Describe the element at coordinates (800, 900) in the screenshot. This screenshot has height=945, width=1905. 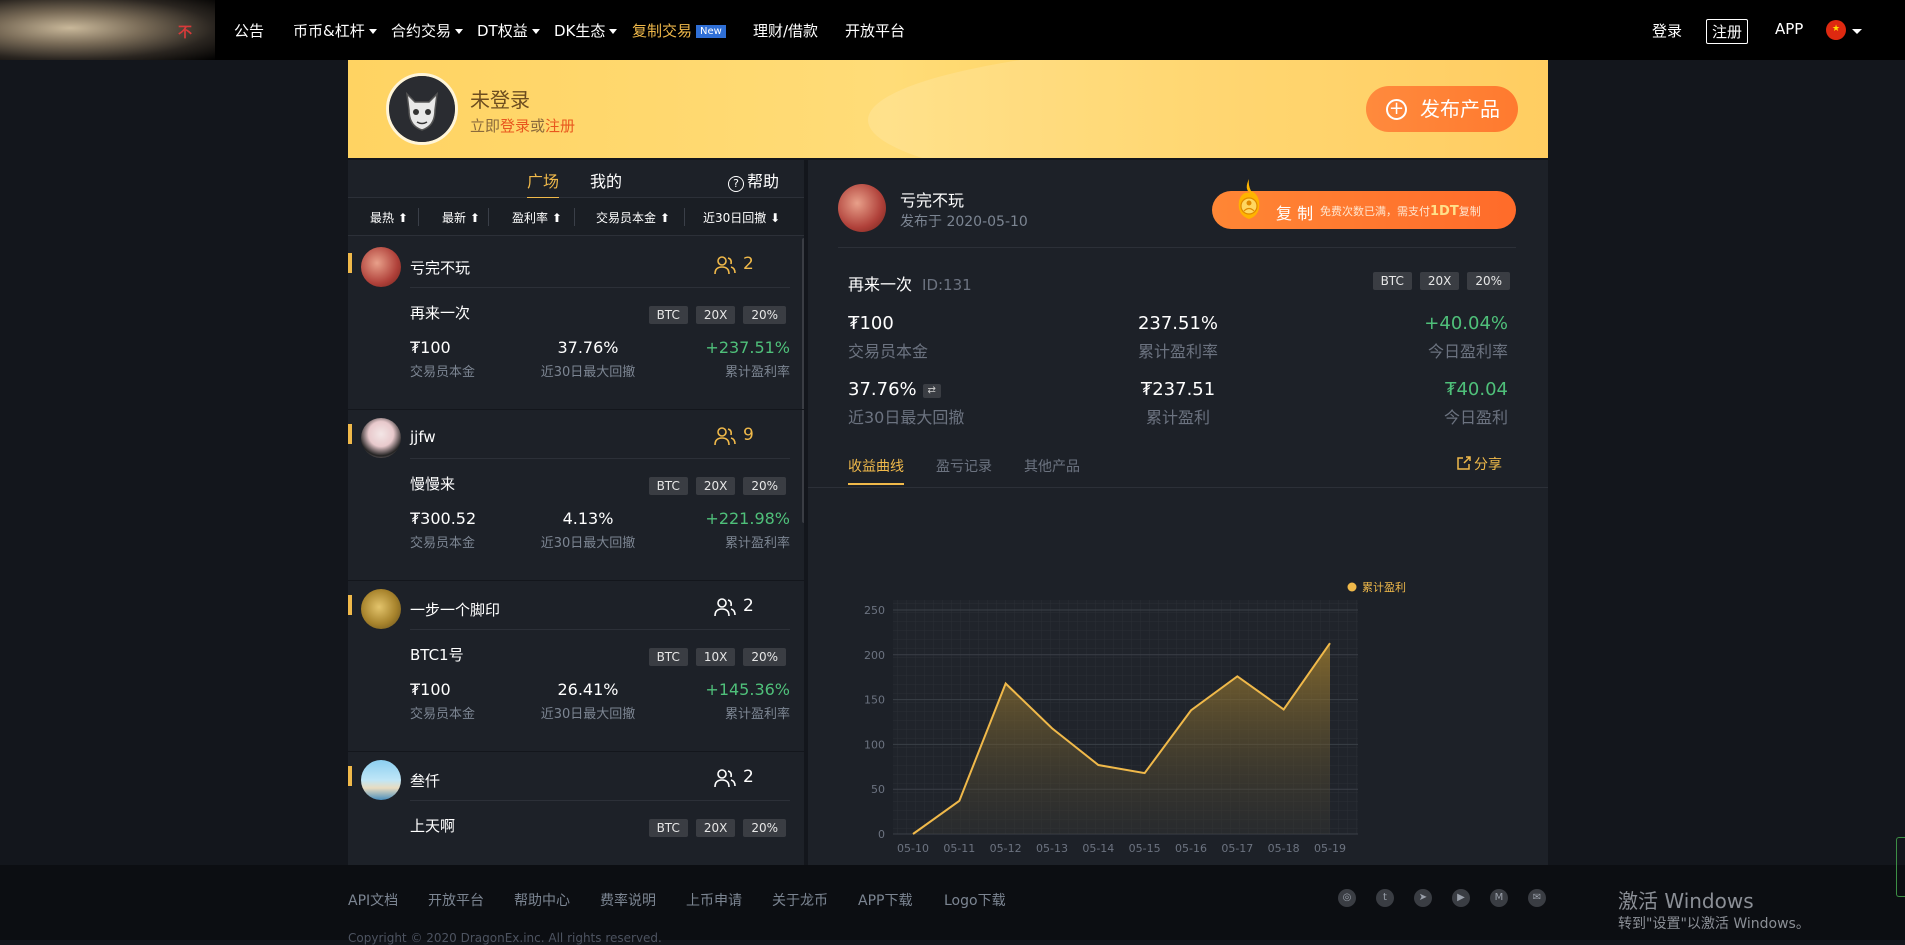
I see `footer-about: 关于龙币` at that location.